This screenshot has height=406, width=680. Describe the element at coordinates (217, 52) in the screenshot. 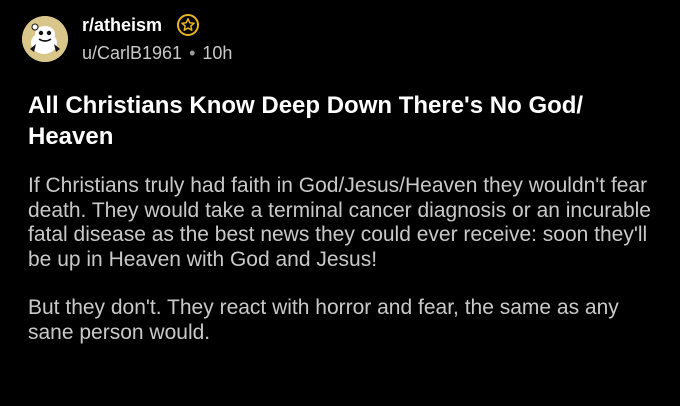

I see `post-time: 10h` at that location.